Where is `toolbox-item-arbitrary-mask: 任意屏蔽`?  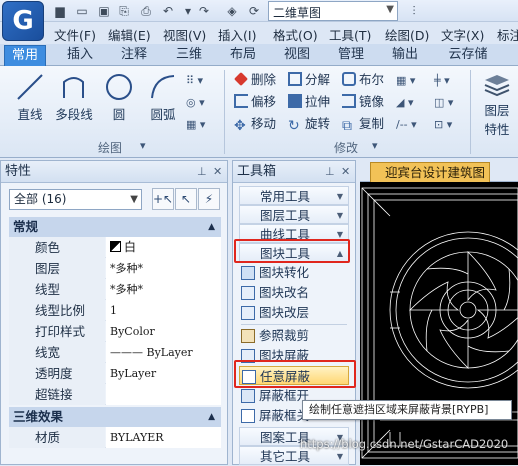
toolbox-item-arbitrary-mask: 任意屏蔽 is located at coordinates (294, 375).